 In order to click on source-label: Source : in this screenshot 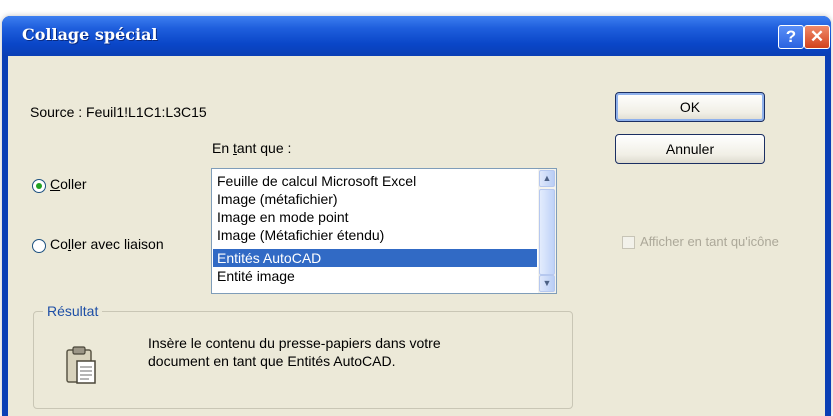, I will do `click(56, 112)`.